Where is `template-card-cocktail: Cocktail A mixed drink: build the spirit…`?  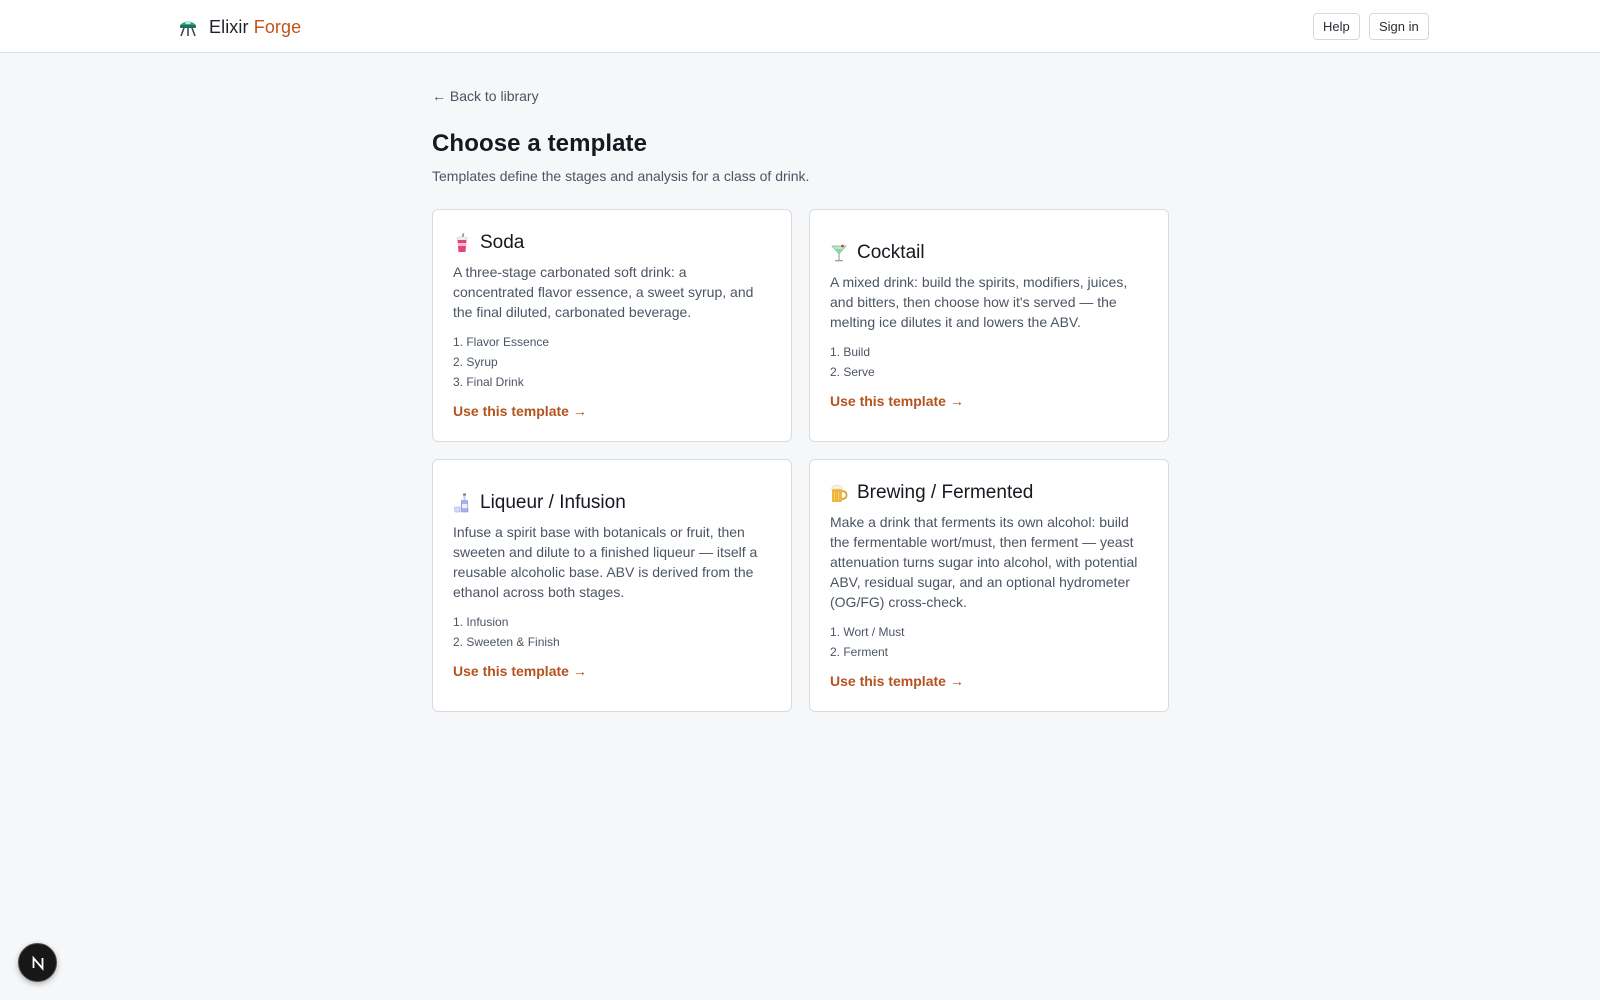
template-card-cocktail: Cocktail A mixed drink: build the spirit… is located at coordinates (989, 325).